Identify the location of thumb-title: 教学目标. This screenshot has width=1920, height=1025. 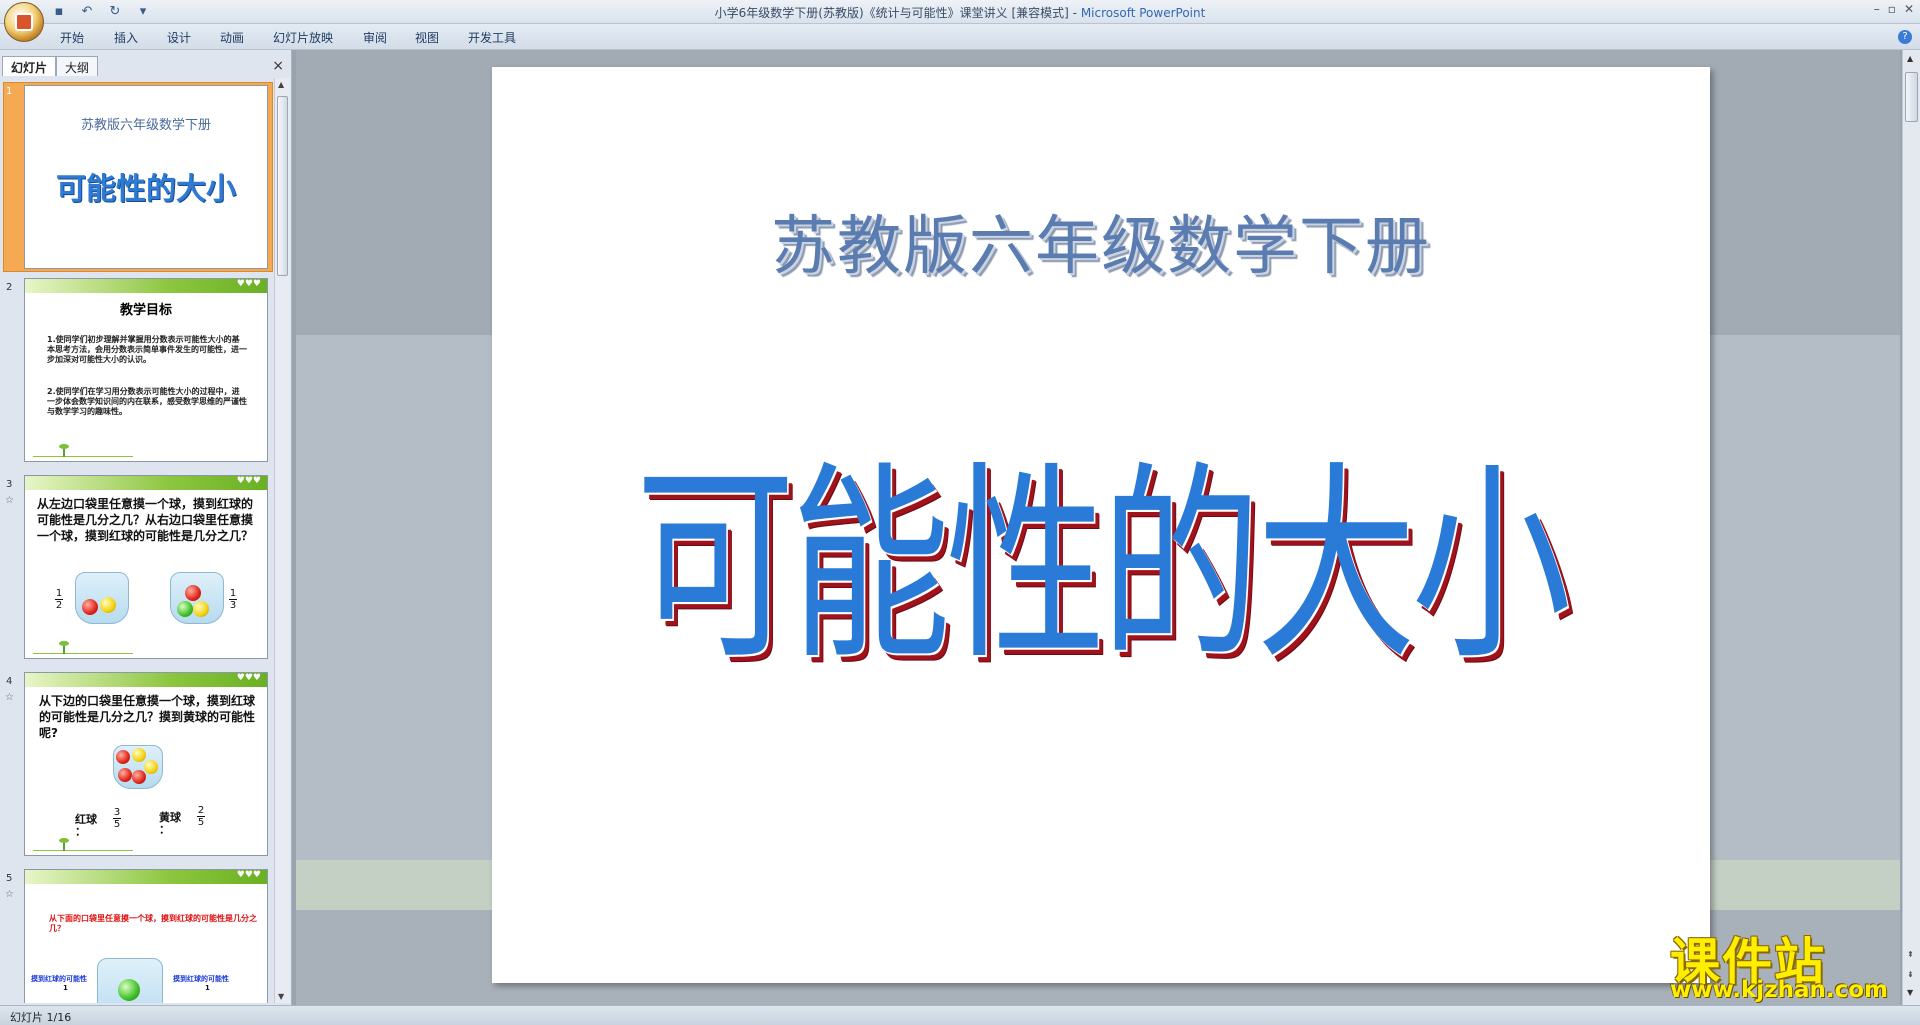
(145, 310).